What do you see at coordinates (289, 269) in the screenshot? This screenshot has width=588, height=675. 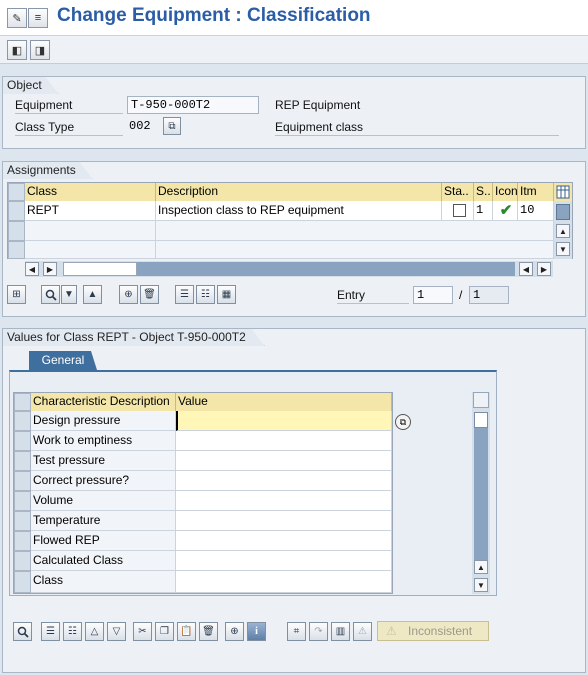 I see `horizontal-scrollbar: ◀ ▶ ◀ ▶` at bounding box center [289, 269].